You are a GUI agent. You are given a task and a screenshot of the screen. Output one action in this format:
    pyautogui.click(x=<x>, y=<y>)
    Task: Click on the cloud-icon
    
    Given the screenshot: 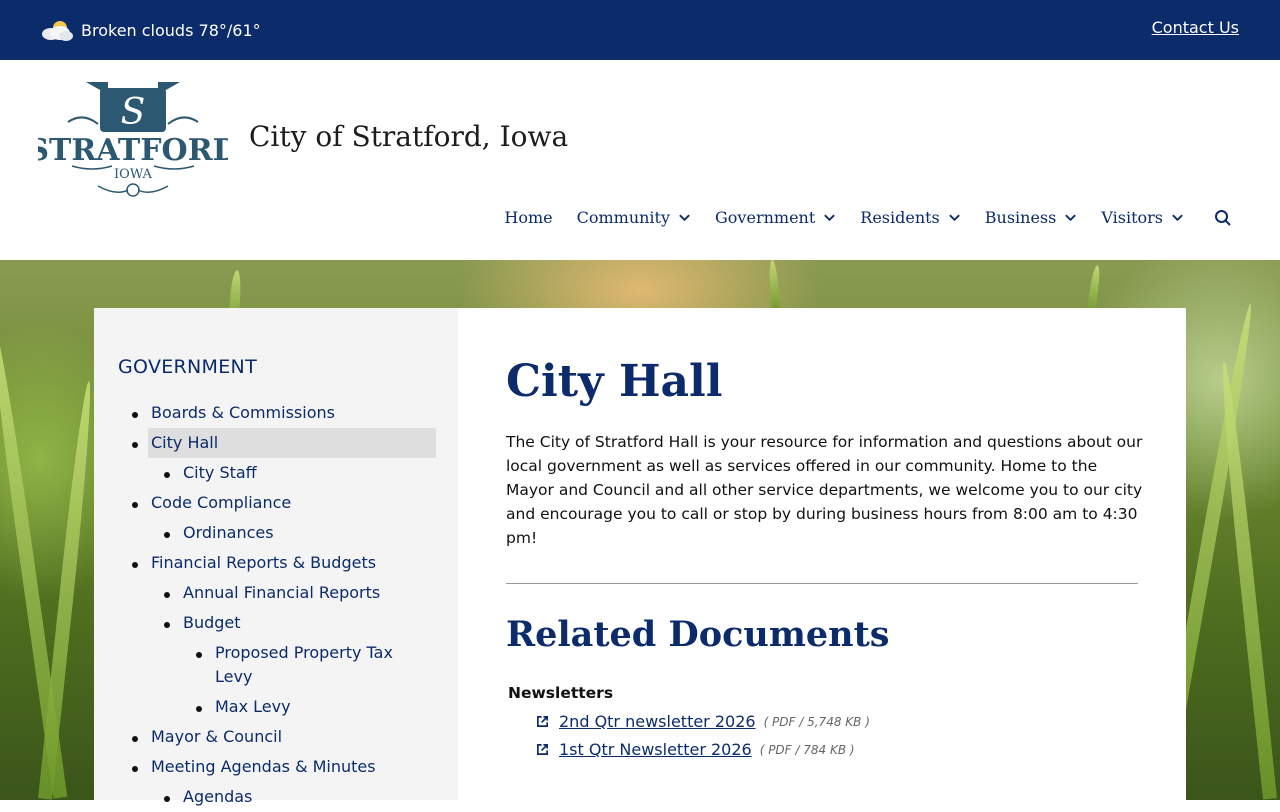 What is the action you would take?
    pyautogui.click(x=57, y=30)
    